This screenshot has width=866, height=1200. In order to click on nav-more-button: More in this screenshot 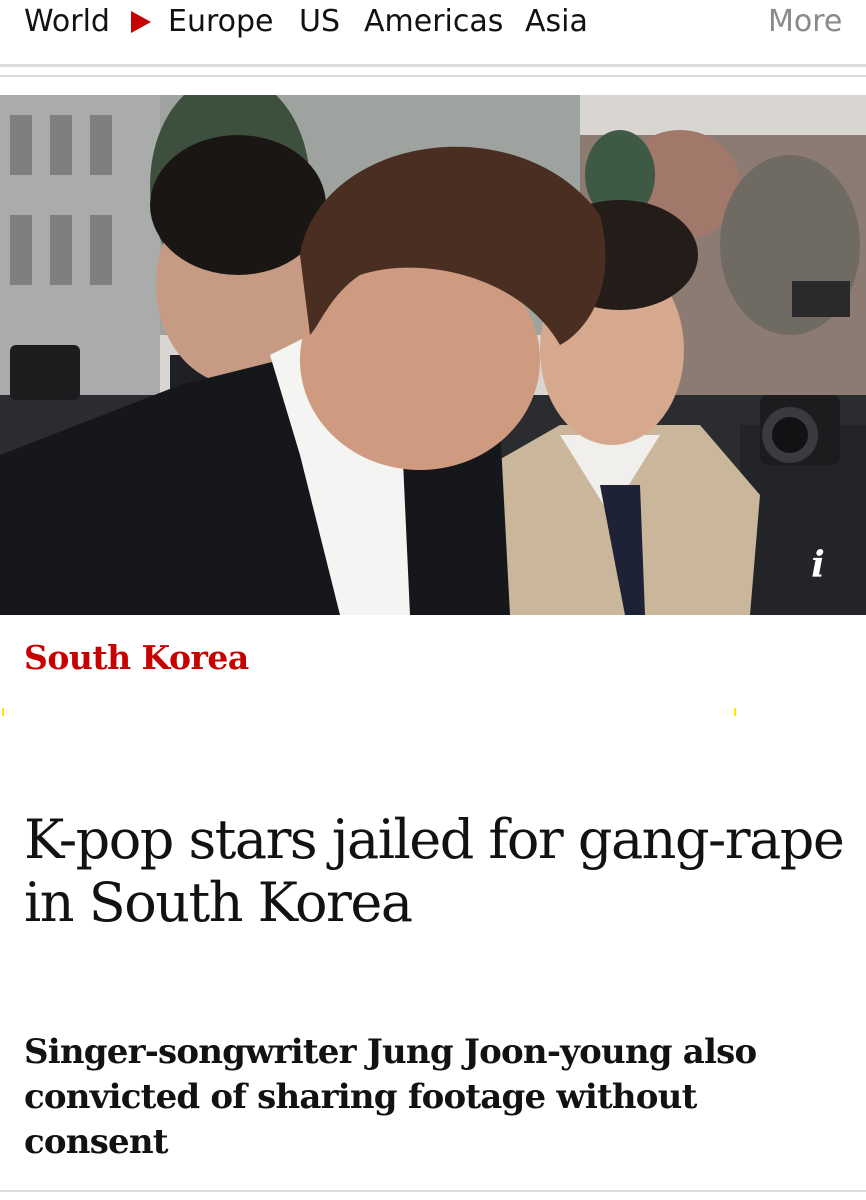, I will do `click(805, 22)`.